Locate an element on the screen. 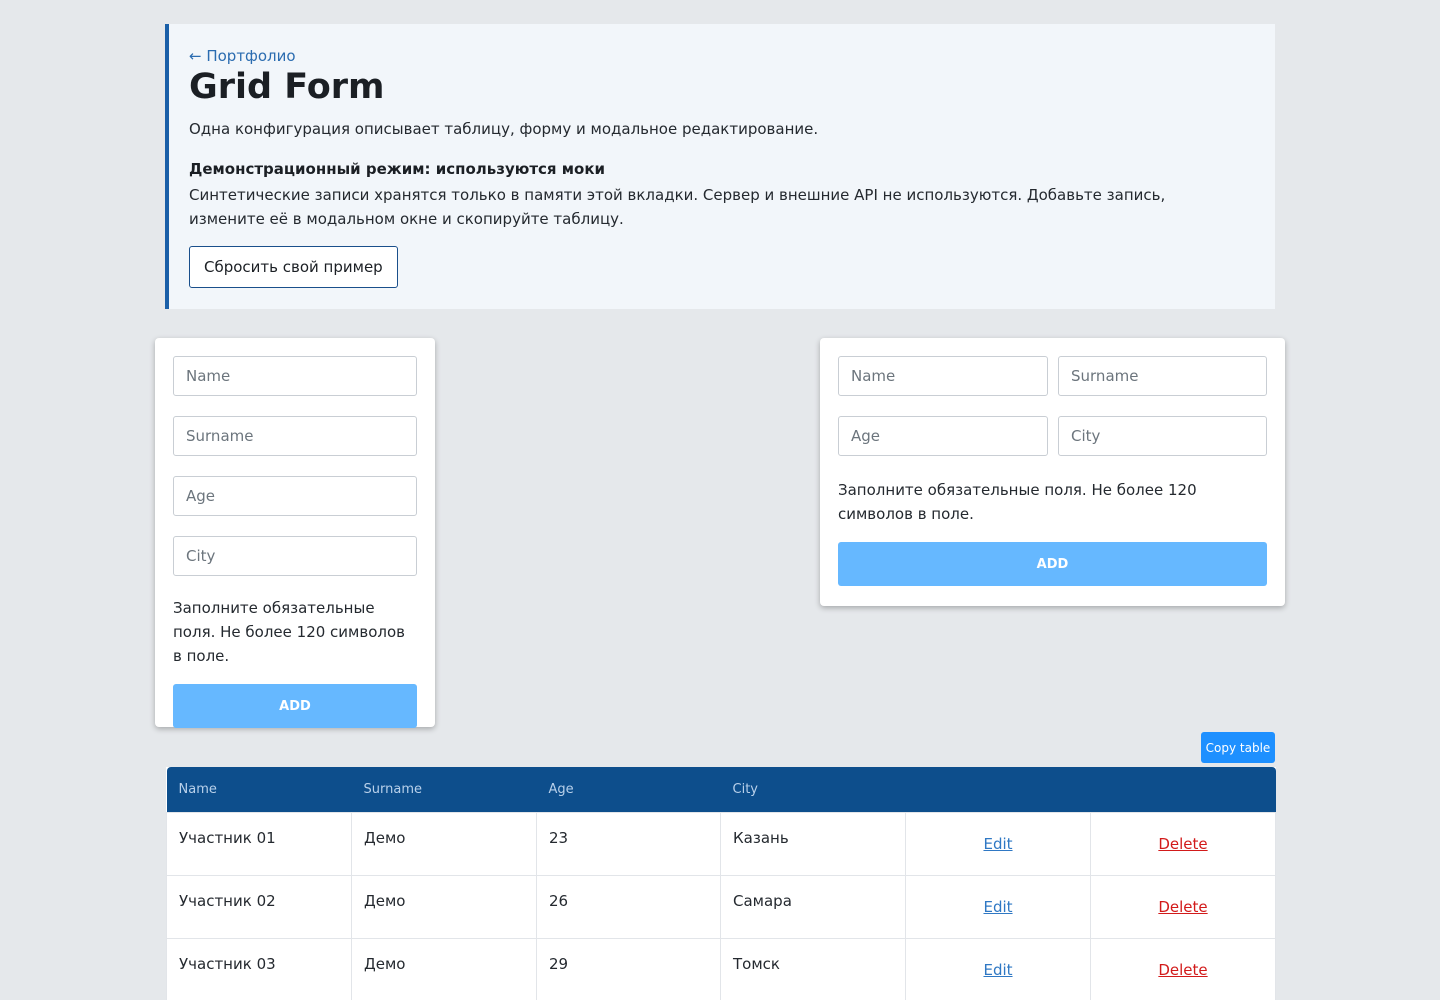 Image resolution: width=1440 pixels, height=1000 pixels. copy-table-button: Copy table is located at coordinates (1238, 747).